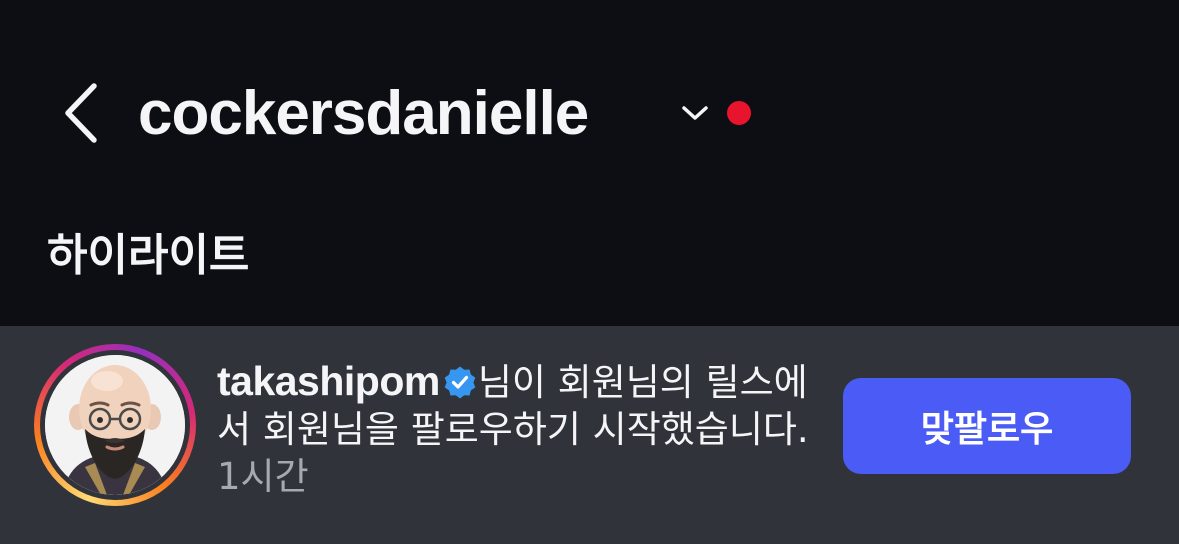 This screenshot has width=1179, height=544. I want to click on highlights-title: 하이라이트, so click(148, 255).